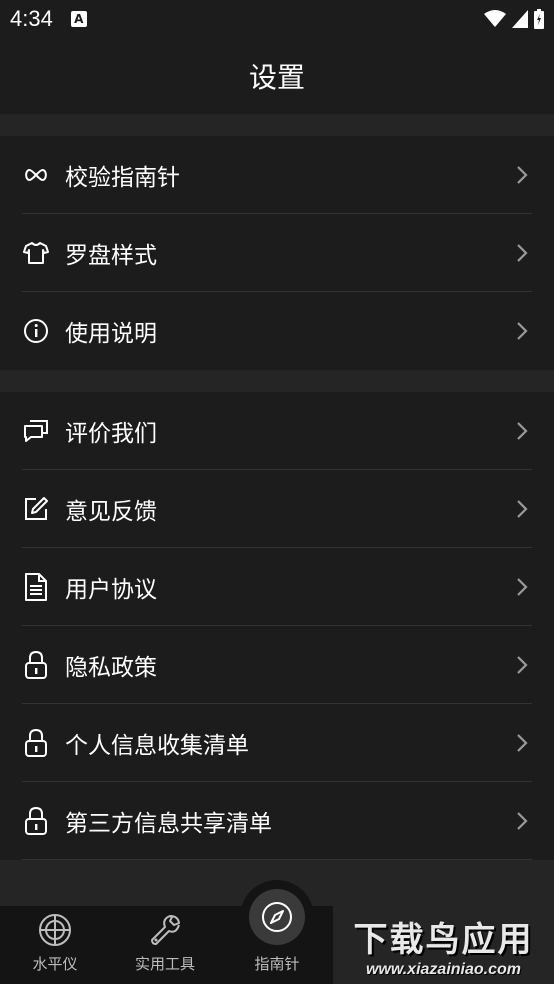  I want to click on settings-item-label: 使用说明, so click(111, 334).